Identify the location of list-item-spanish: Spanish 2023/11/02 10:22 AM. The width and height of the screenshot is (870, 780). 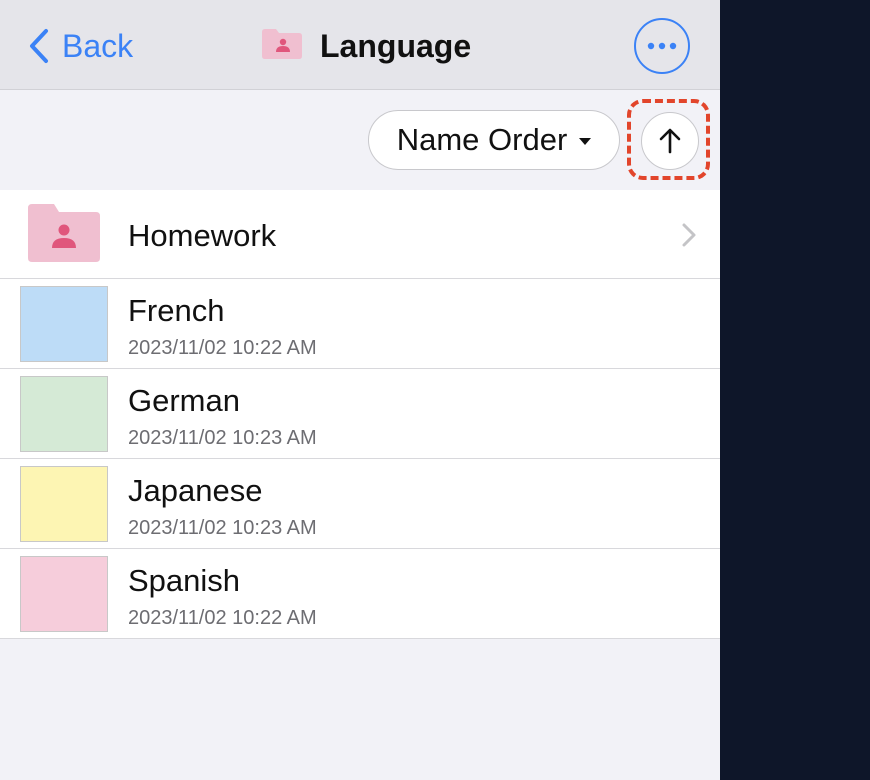
(360, 594).